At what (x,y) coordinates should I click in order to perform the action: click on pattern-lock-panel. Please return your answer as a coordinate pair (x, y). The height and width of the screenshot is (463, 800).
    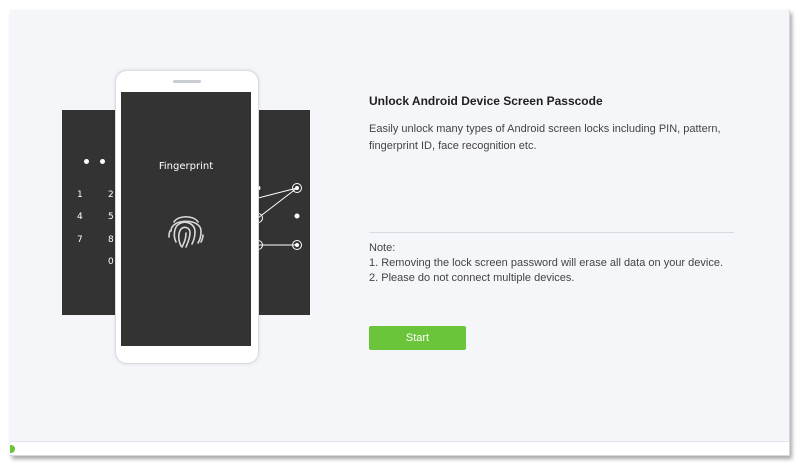
    Looking at the image, I should click on (284, 212).